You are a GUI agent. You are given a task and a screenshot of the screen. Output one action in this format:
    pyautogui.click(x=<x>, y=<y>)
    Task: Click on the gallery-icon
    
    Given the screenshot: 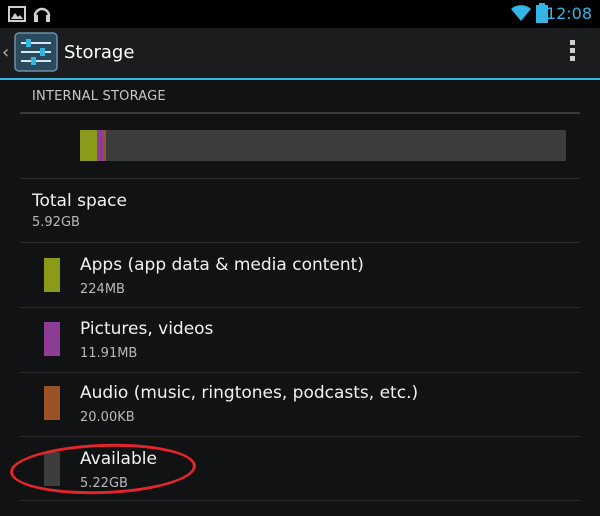 What is the action you would take?
    pyautogui.click(x=17, y=14)
    